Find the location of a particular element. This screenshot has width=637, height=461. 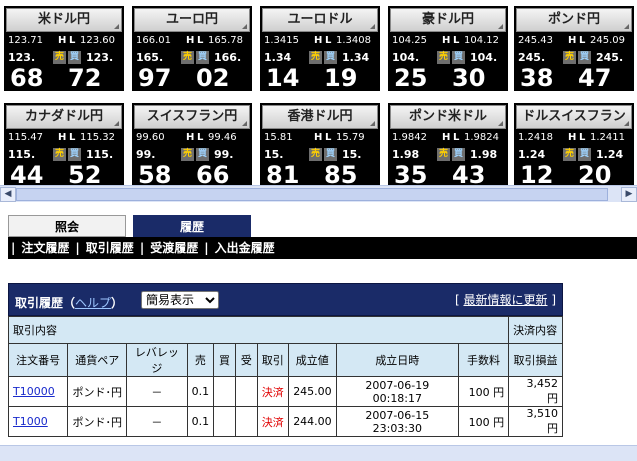

bid-prefix: 15. is located at coordinates (274, 154).